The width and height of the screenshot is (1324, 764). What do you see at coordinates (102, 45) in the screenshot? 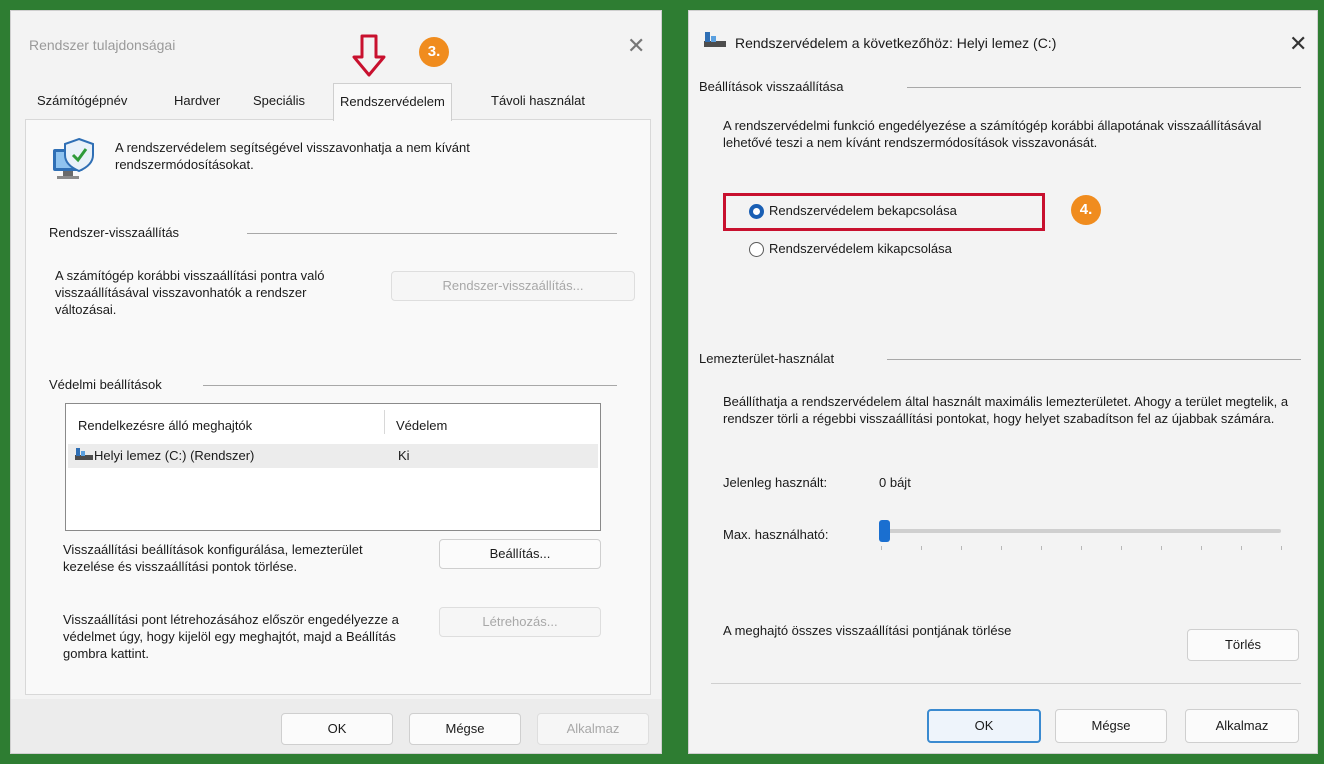
I see `dialog-title: Rendszer tulajdonságai` at bounding box center [102, 45].